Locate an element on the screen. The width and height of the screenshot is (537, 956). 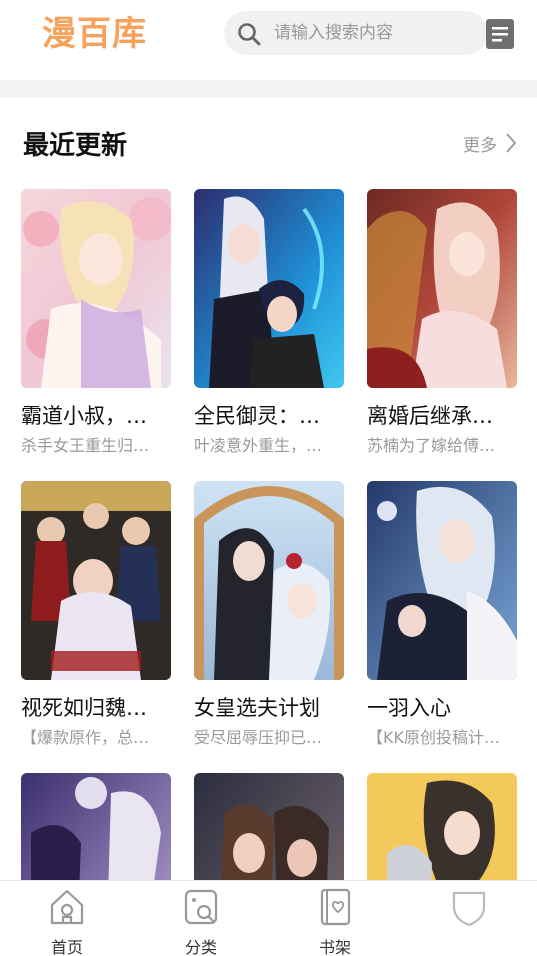
nav-label: 书架 is located at coordinates (334, 947).